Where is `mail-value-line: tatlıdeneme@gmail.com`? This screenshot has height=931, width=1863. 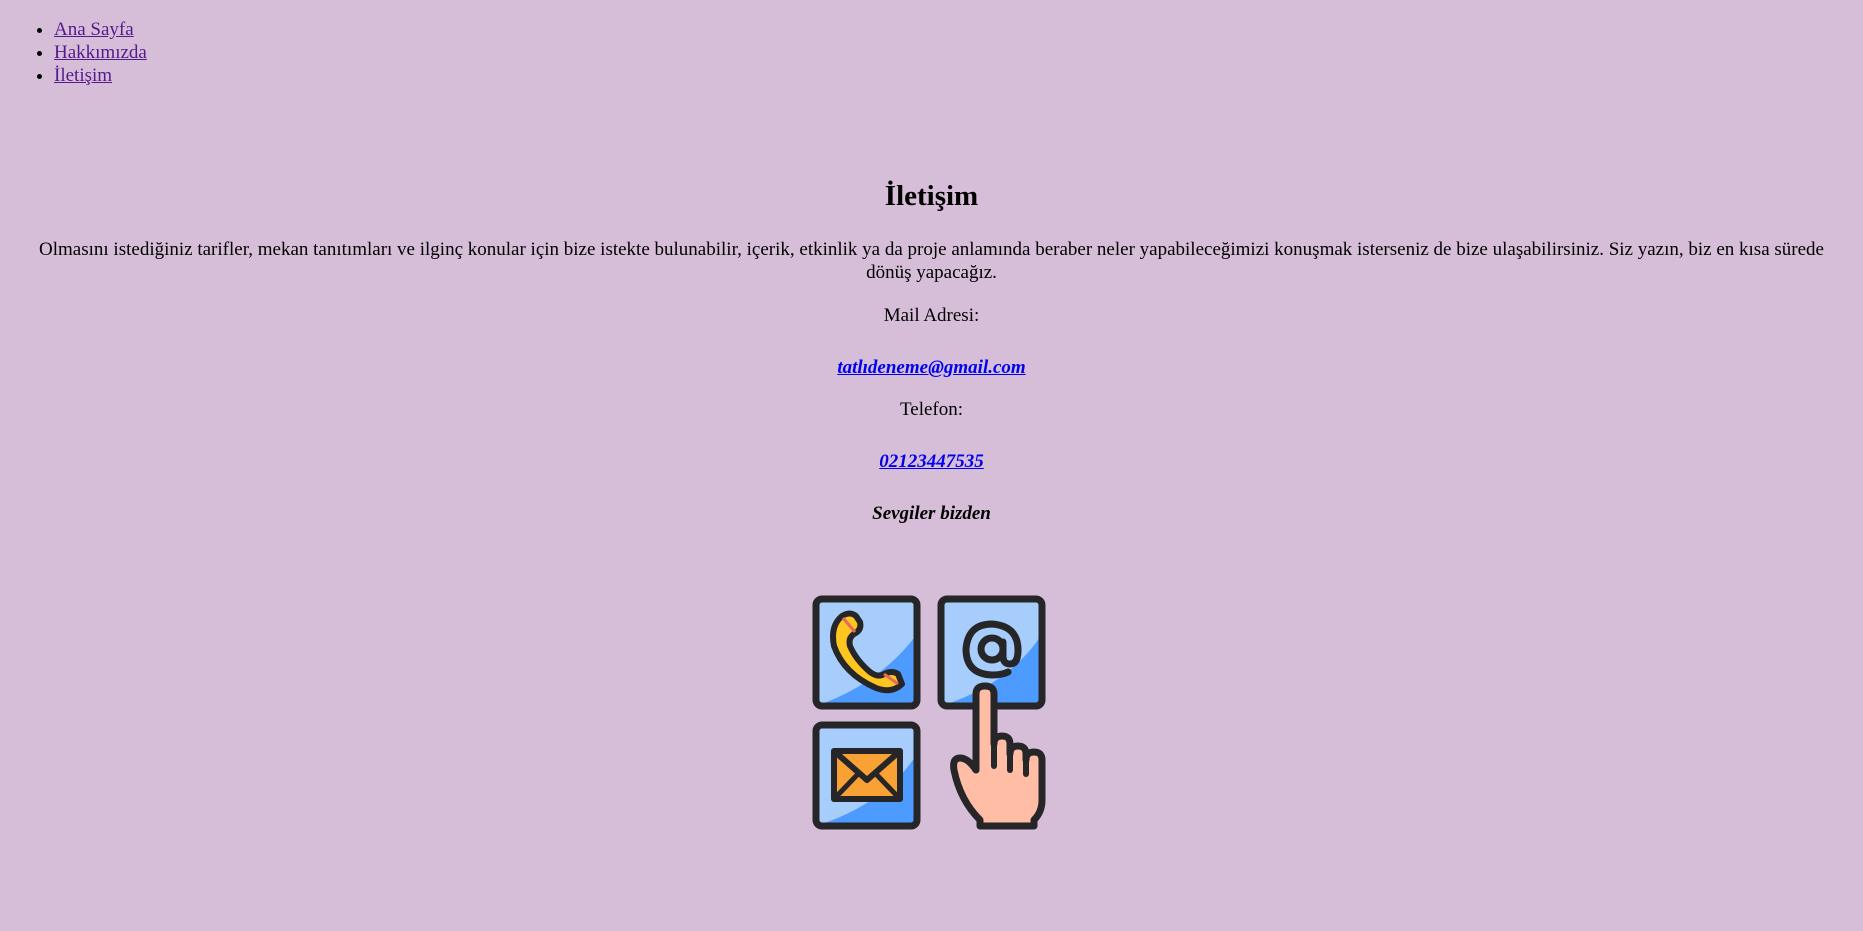 mail-value-line: tatlıdeneme@gmail.com is located at coordinates (931, 367).